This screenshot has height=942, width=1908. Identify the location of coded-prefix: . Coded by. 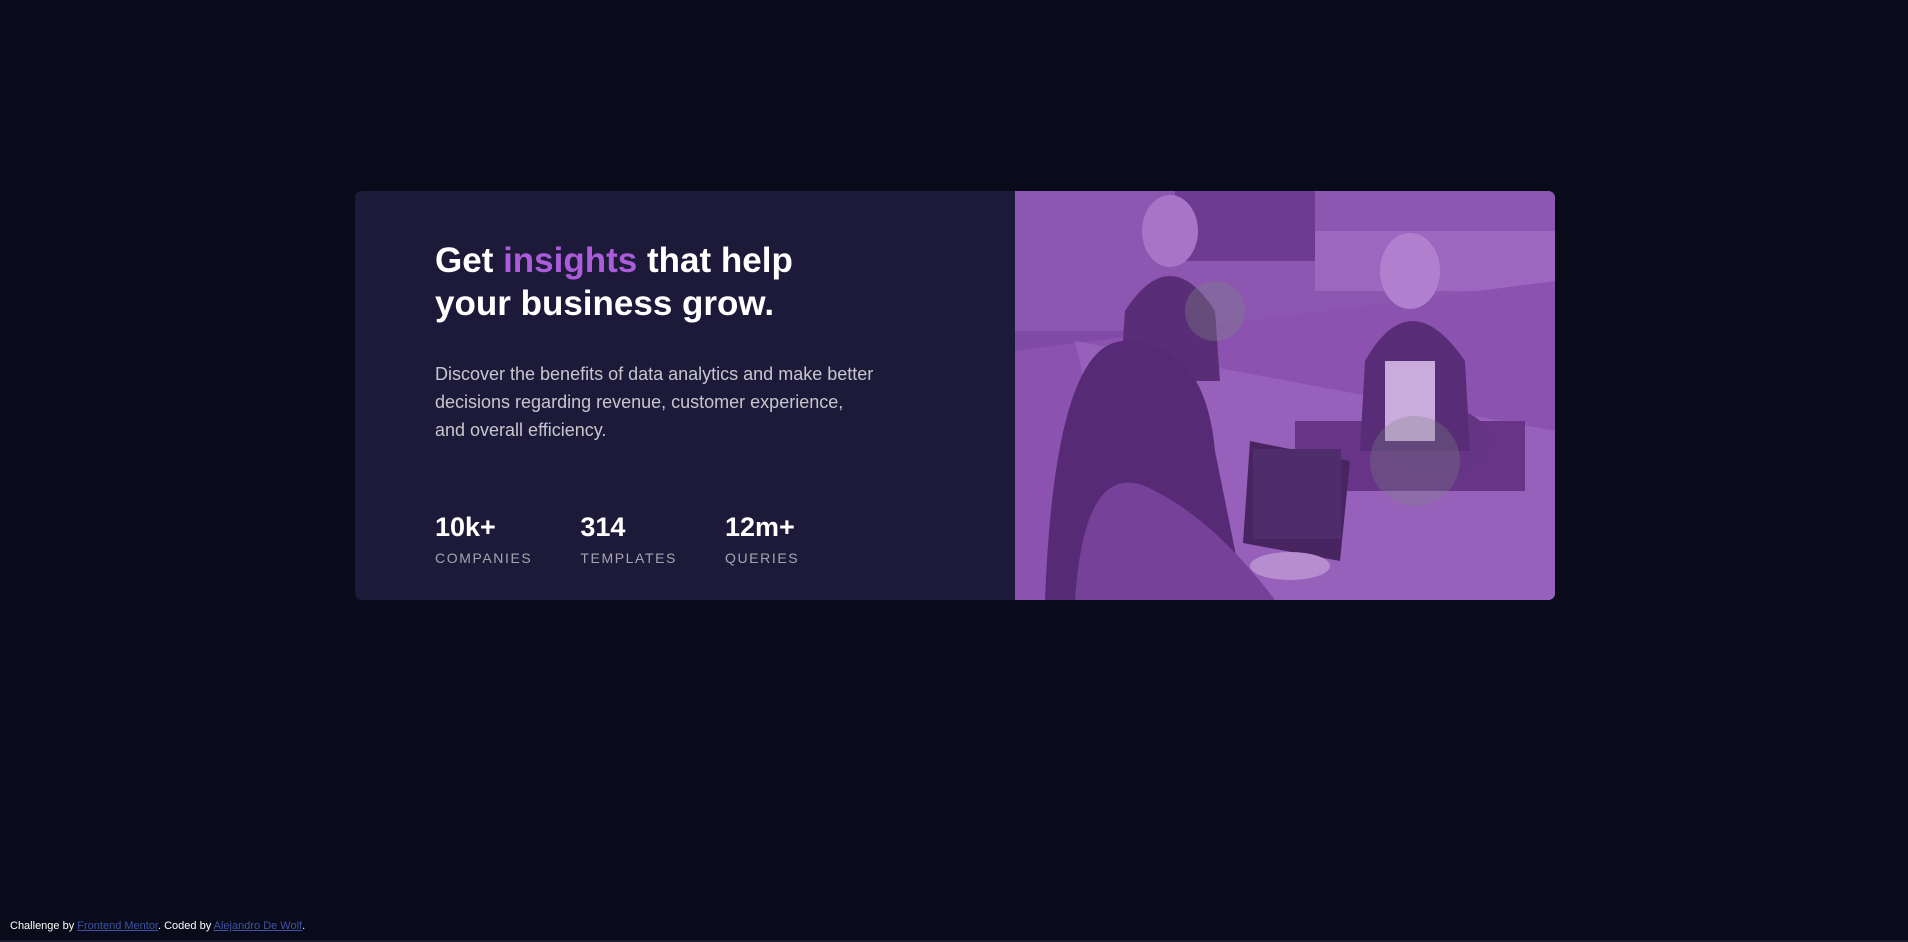
(186, 926).